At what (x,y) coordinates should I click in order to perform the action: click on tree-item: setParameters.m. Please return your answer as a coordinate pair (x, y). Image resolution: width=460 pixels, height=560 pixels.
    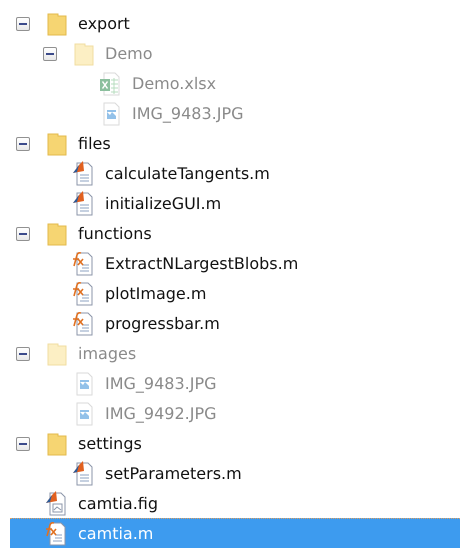
    Looking at the image, I should click on (235, 473).